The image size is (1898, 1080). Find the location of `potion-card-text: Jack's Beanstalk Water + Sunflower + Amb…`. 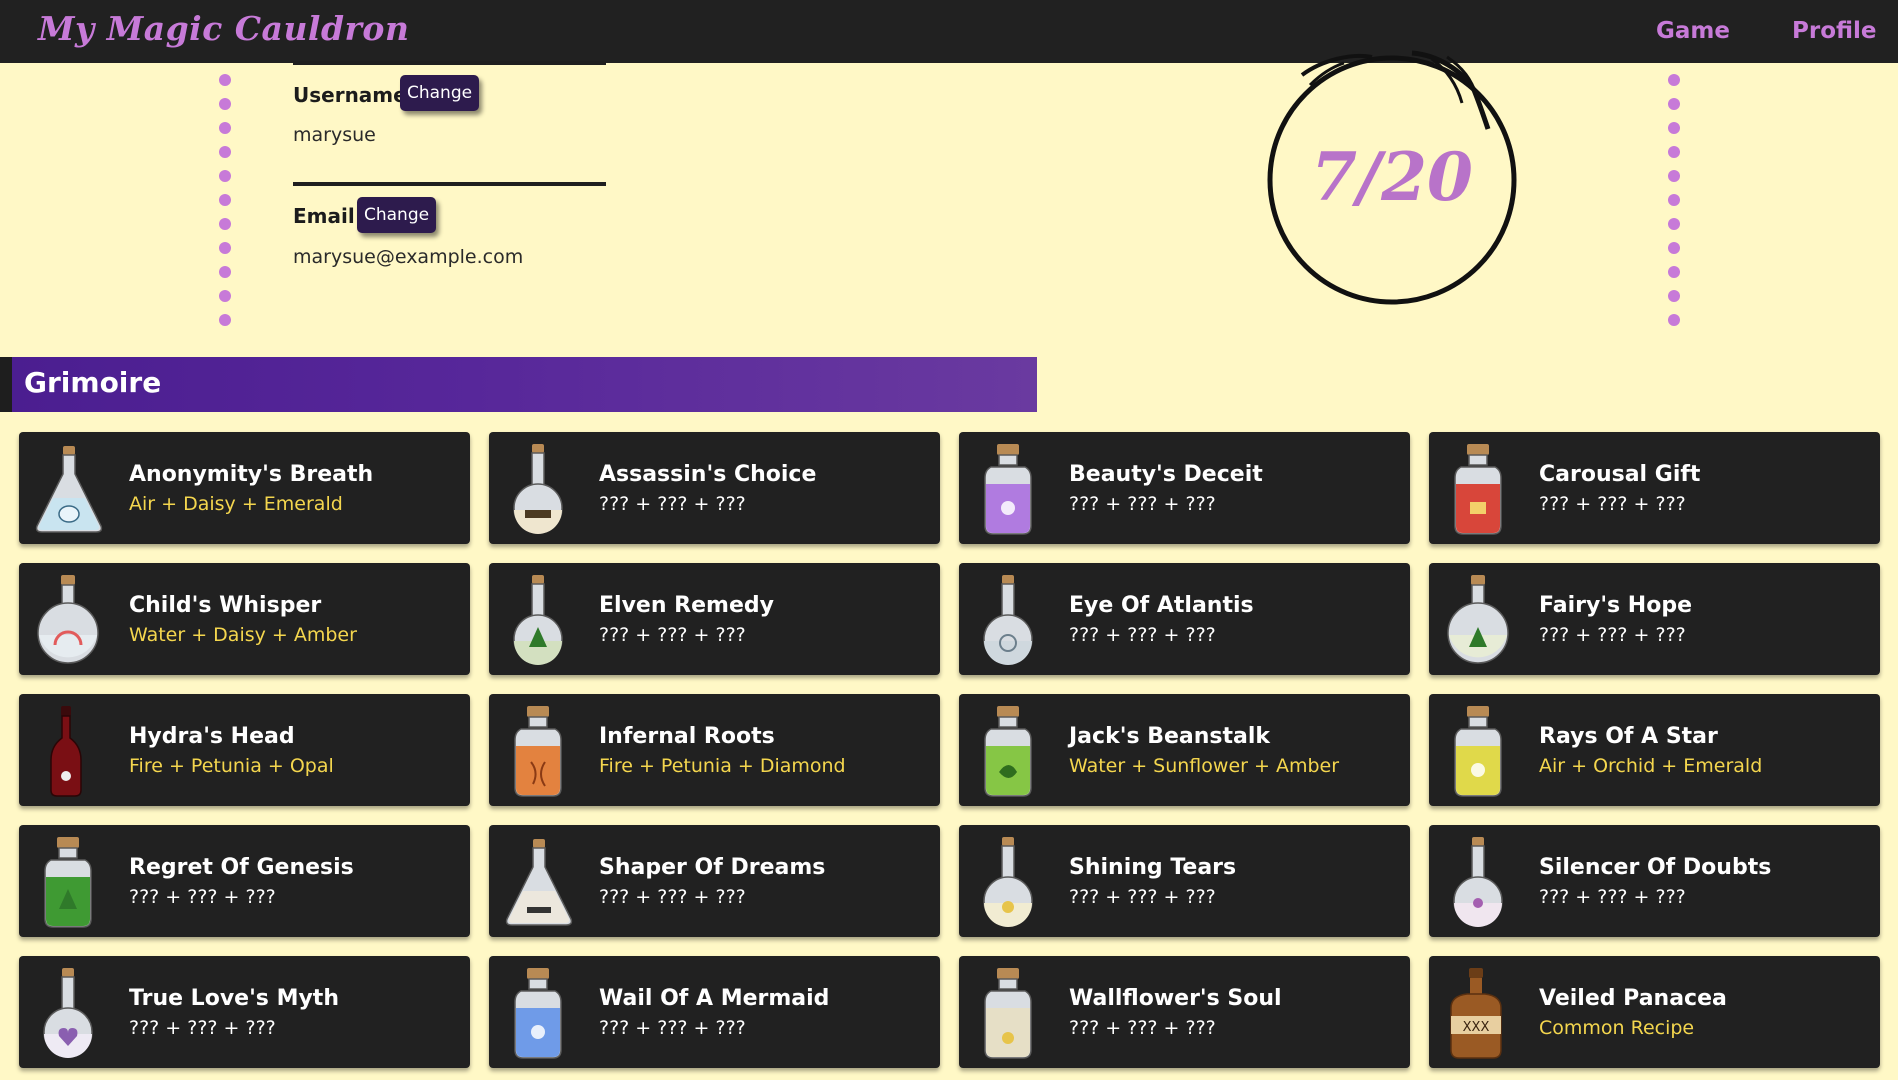

potion-card-text: Jack's Beanstalk Water + Sunflower + Amb… is located at coordinates (1204, 750).